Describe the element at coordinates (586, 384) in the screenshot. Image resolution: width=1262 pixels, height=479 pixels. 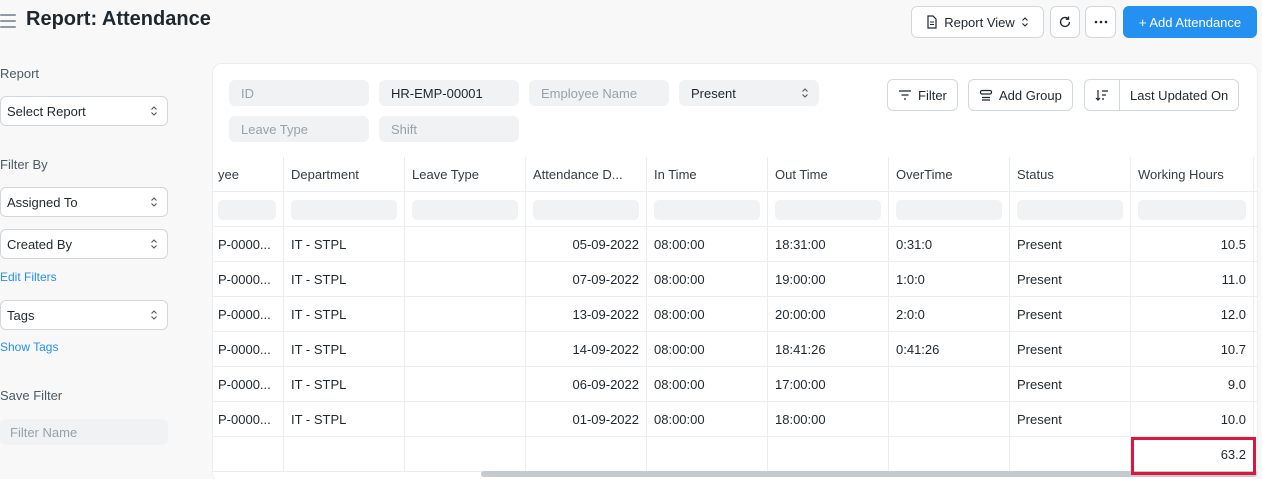
I see `cell-attendance-date: 06-09-2022` at that location.